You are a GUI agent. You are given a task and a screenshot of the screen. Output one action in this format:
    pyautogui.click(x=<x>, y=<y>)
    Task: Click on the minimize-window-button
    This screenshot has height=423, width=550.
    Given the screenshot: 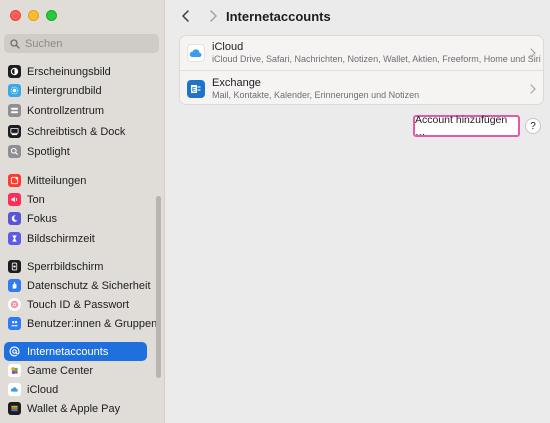 What is the action you would take?
    pyautogui.click(x=33, y=15)
    